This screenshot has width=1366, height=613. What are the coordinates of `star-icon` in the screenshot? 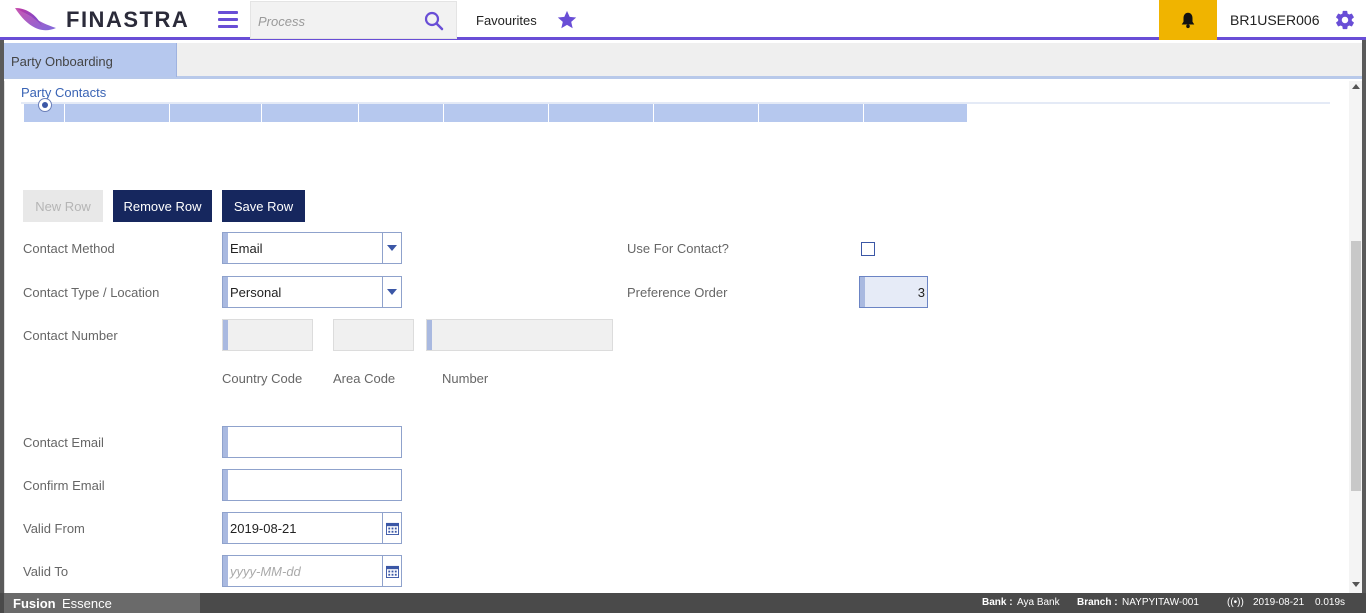 It's located at (567, 21).